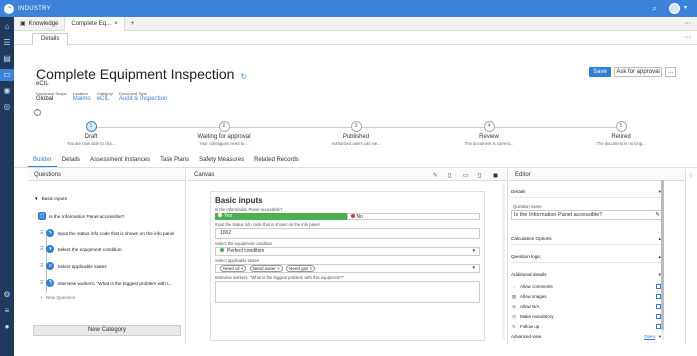 This screenshot has width=697, height=356. Describe the element at coordinates (503, 262) in the screenshot. I see `canvas-scrollbar` at that location.